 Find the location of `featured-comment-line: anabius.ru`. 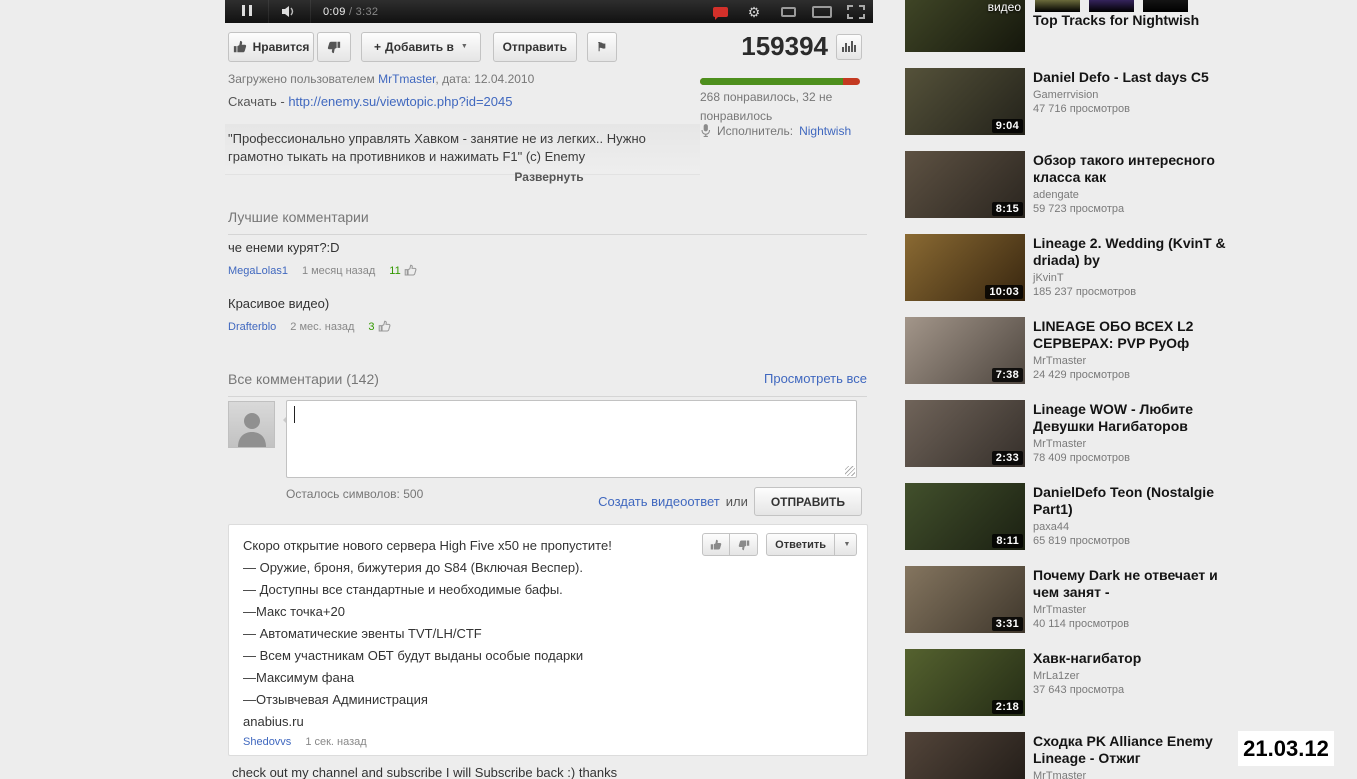

featured-comment-line: anabius.ru is located at coordinates (273, 721).